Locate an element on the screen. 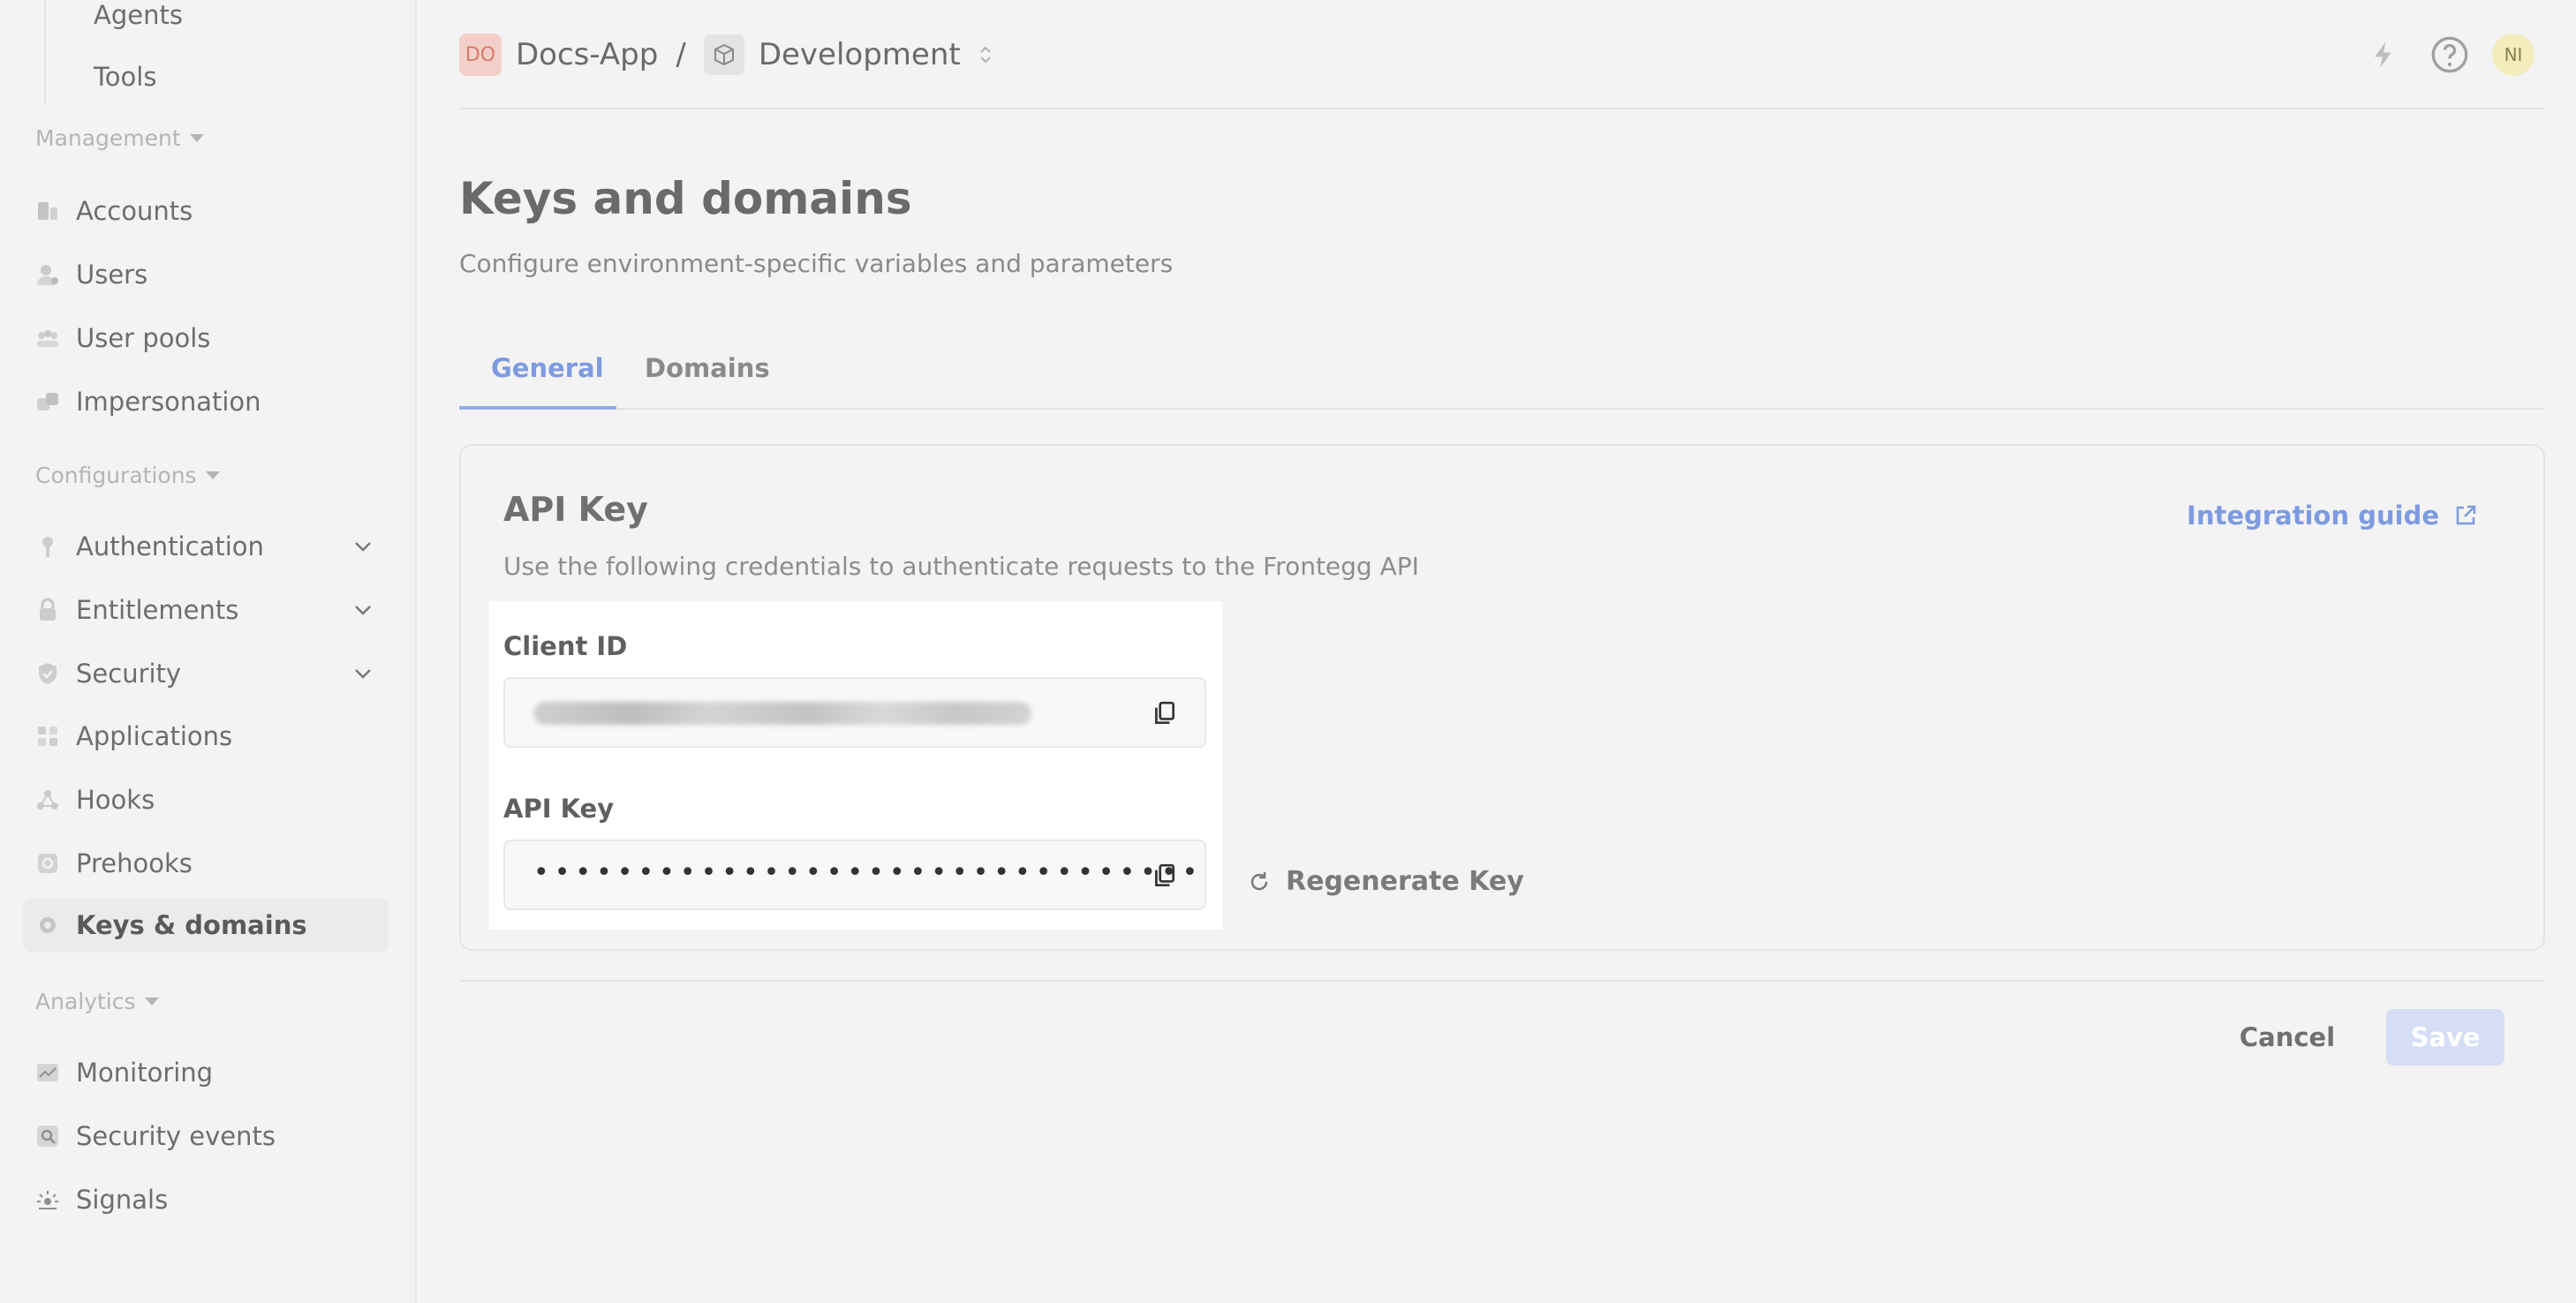 This screenshot has height=1303, width=2576. tab-general: General is located at coordinates (547, 368).